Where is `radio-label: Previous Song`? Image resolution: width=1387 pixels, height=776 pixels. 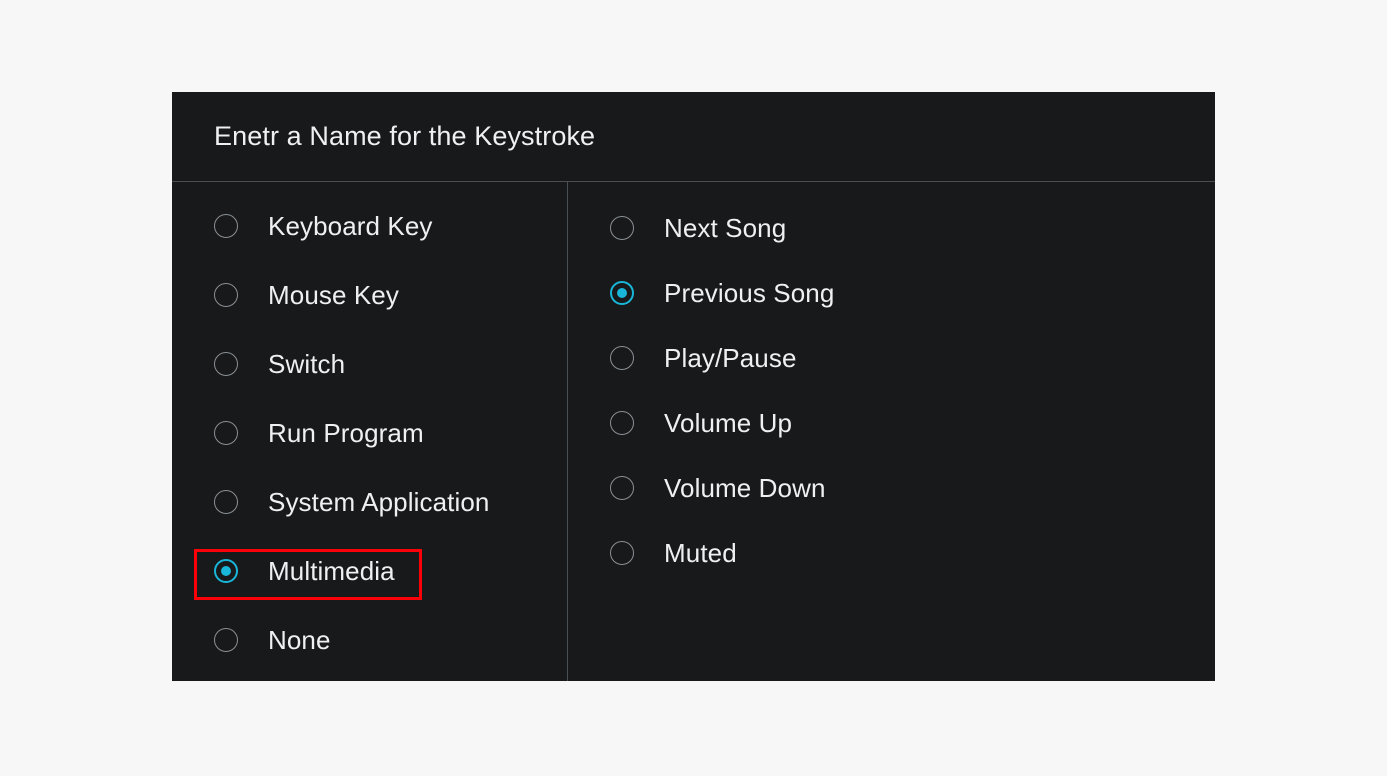
radio-label: Previous Song is located at coordinates (749, 292).